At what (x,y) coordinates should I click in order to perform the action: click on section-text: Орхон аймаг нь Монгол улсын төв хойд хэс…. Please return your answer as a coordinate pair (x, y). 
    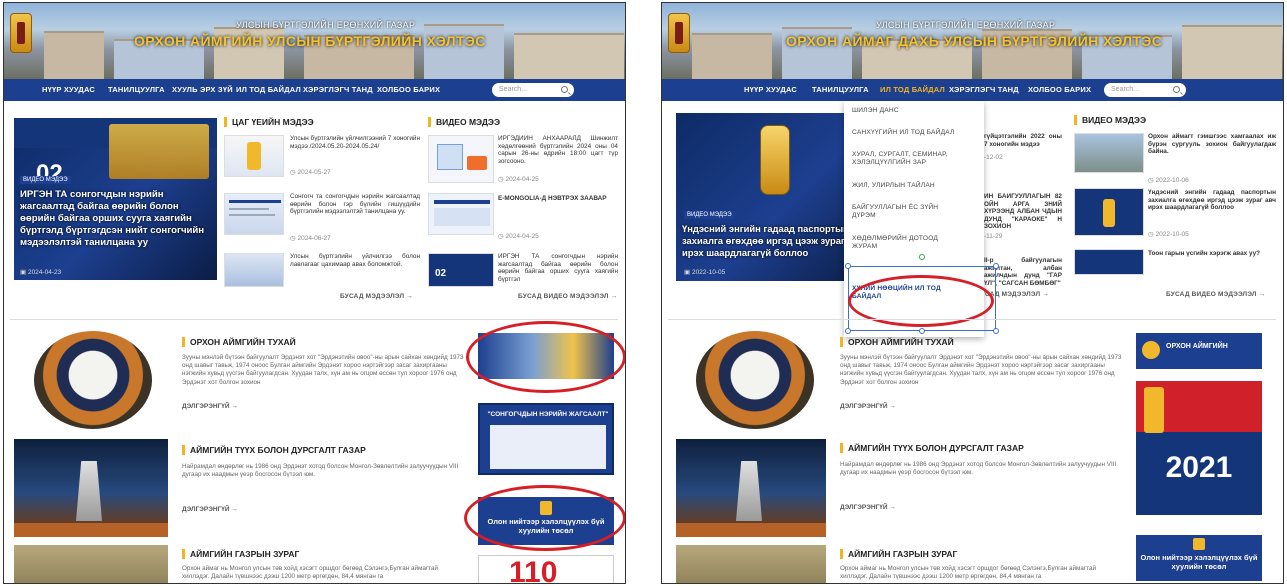
    Looking at the image, I should click on (310, 573).